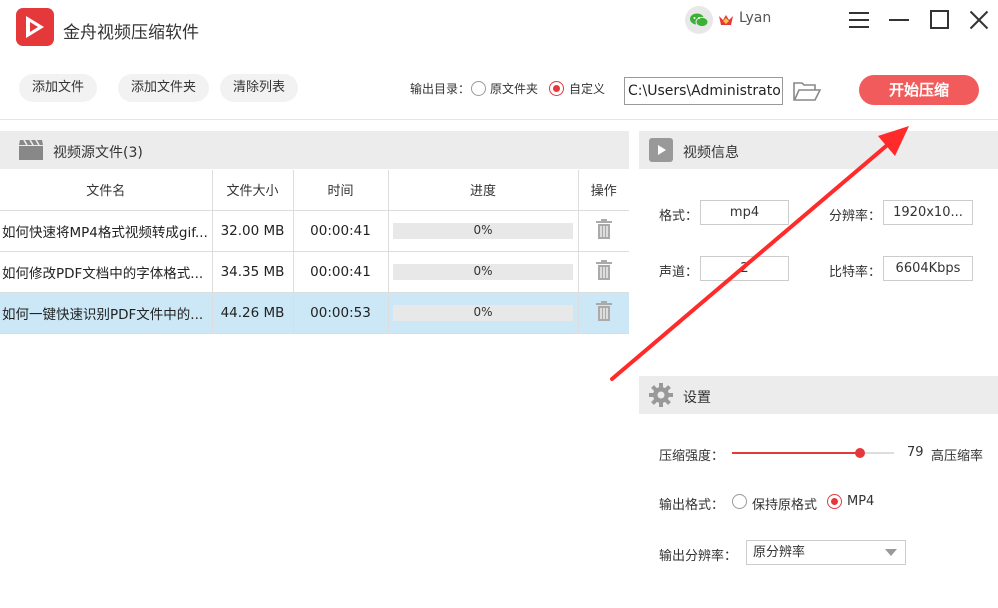  What do you see at coordinates (919, 90) in the screenshot?
I see `start-compress-button: 开始压缩` at bounding box center [919, 90].